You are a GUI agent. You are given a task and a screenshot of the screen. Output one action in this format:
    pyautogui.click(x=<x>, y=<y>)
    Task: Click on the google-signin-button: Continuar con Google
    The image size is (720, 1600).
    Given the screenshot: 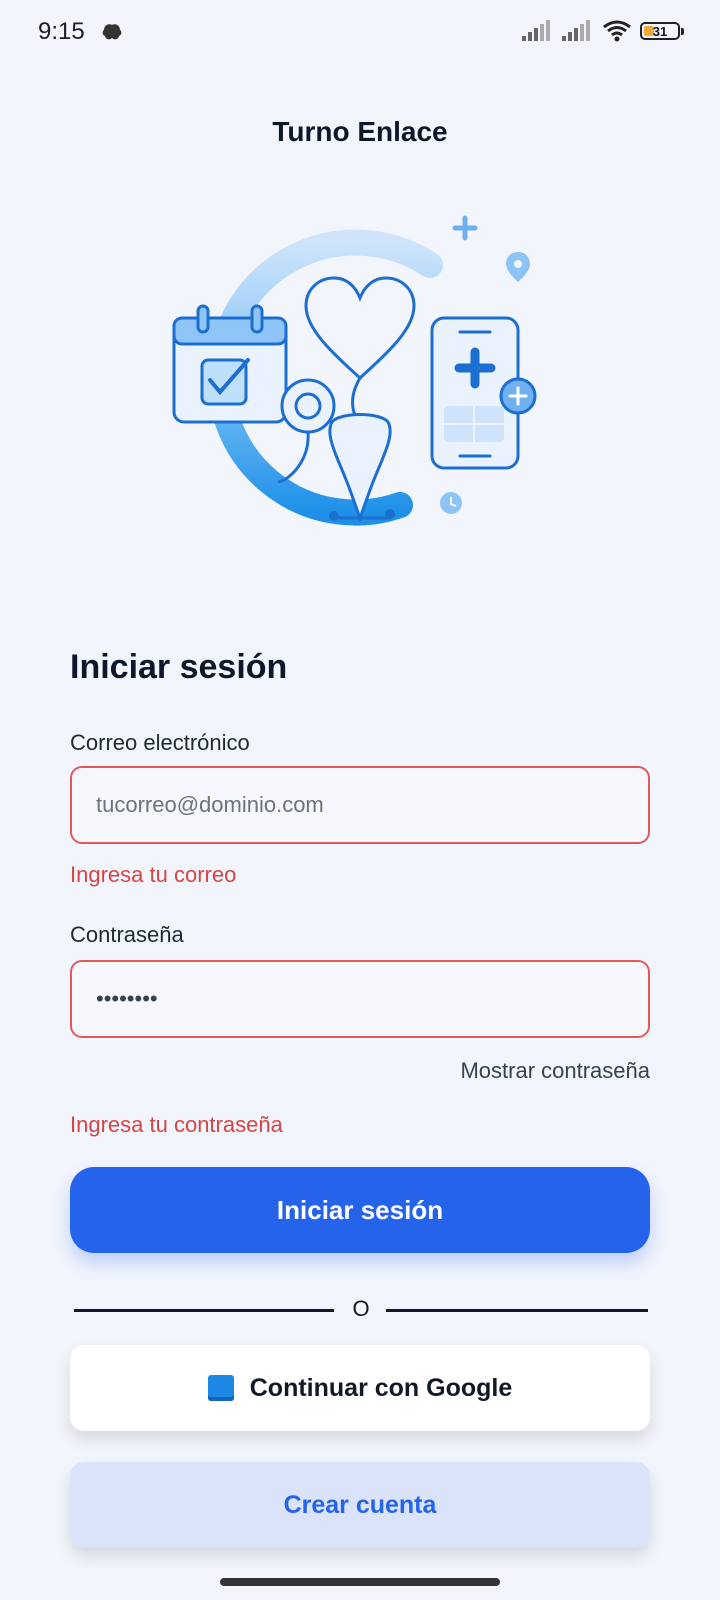 What is the action you would take?
    pyautogui.click(x=360, y=1388)
    